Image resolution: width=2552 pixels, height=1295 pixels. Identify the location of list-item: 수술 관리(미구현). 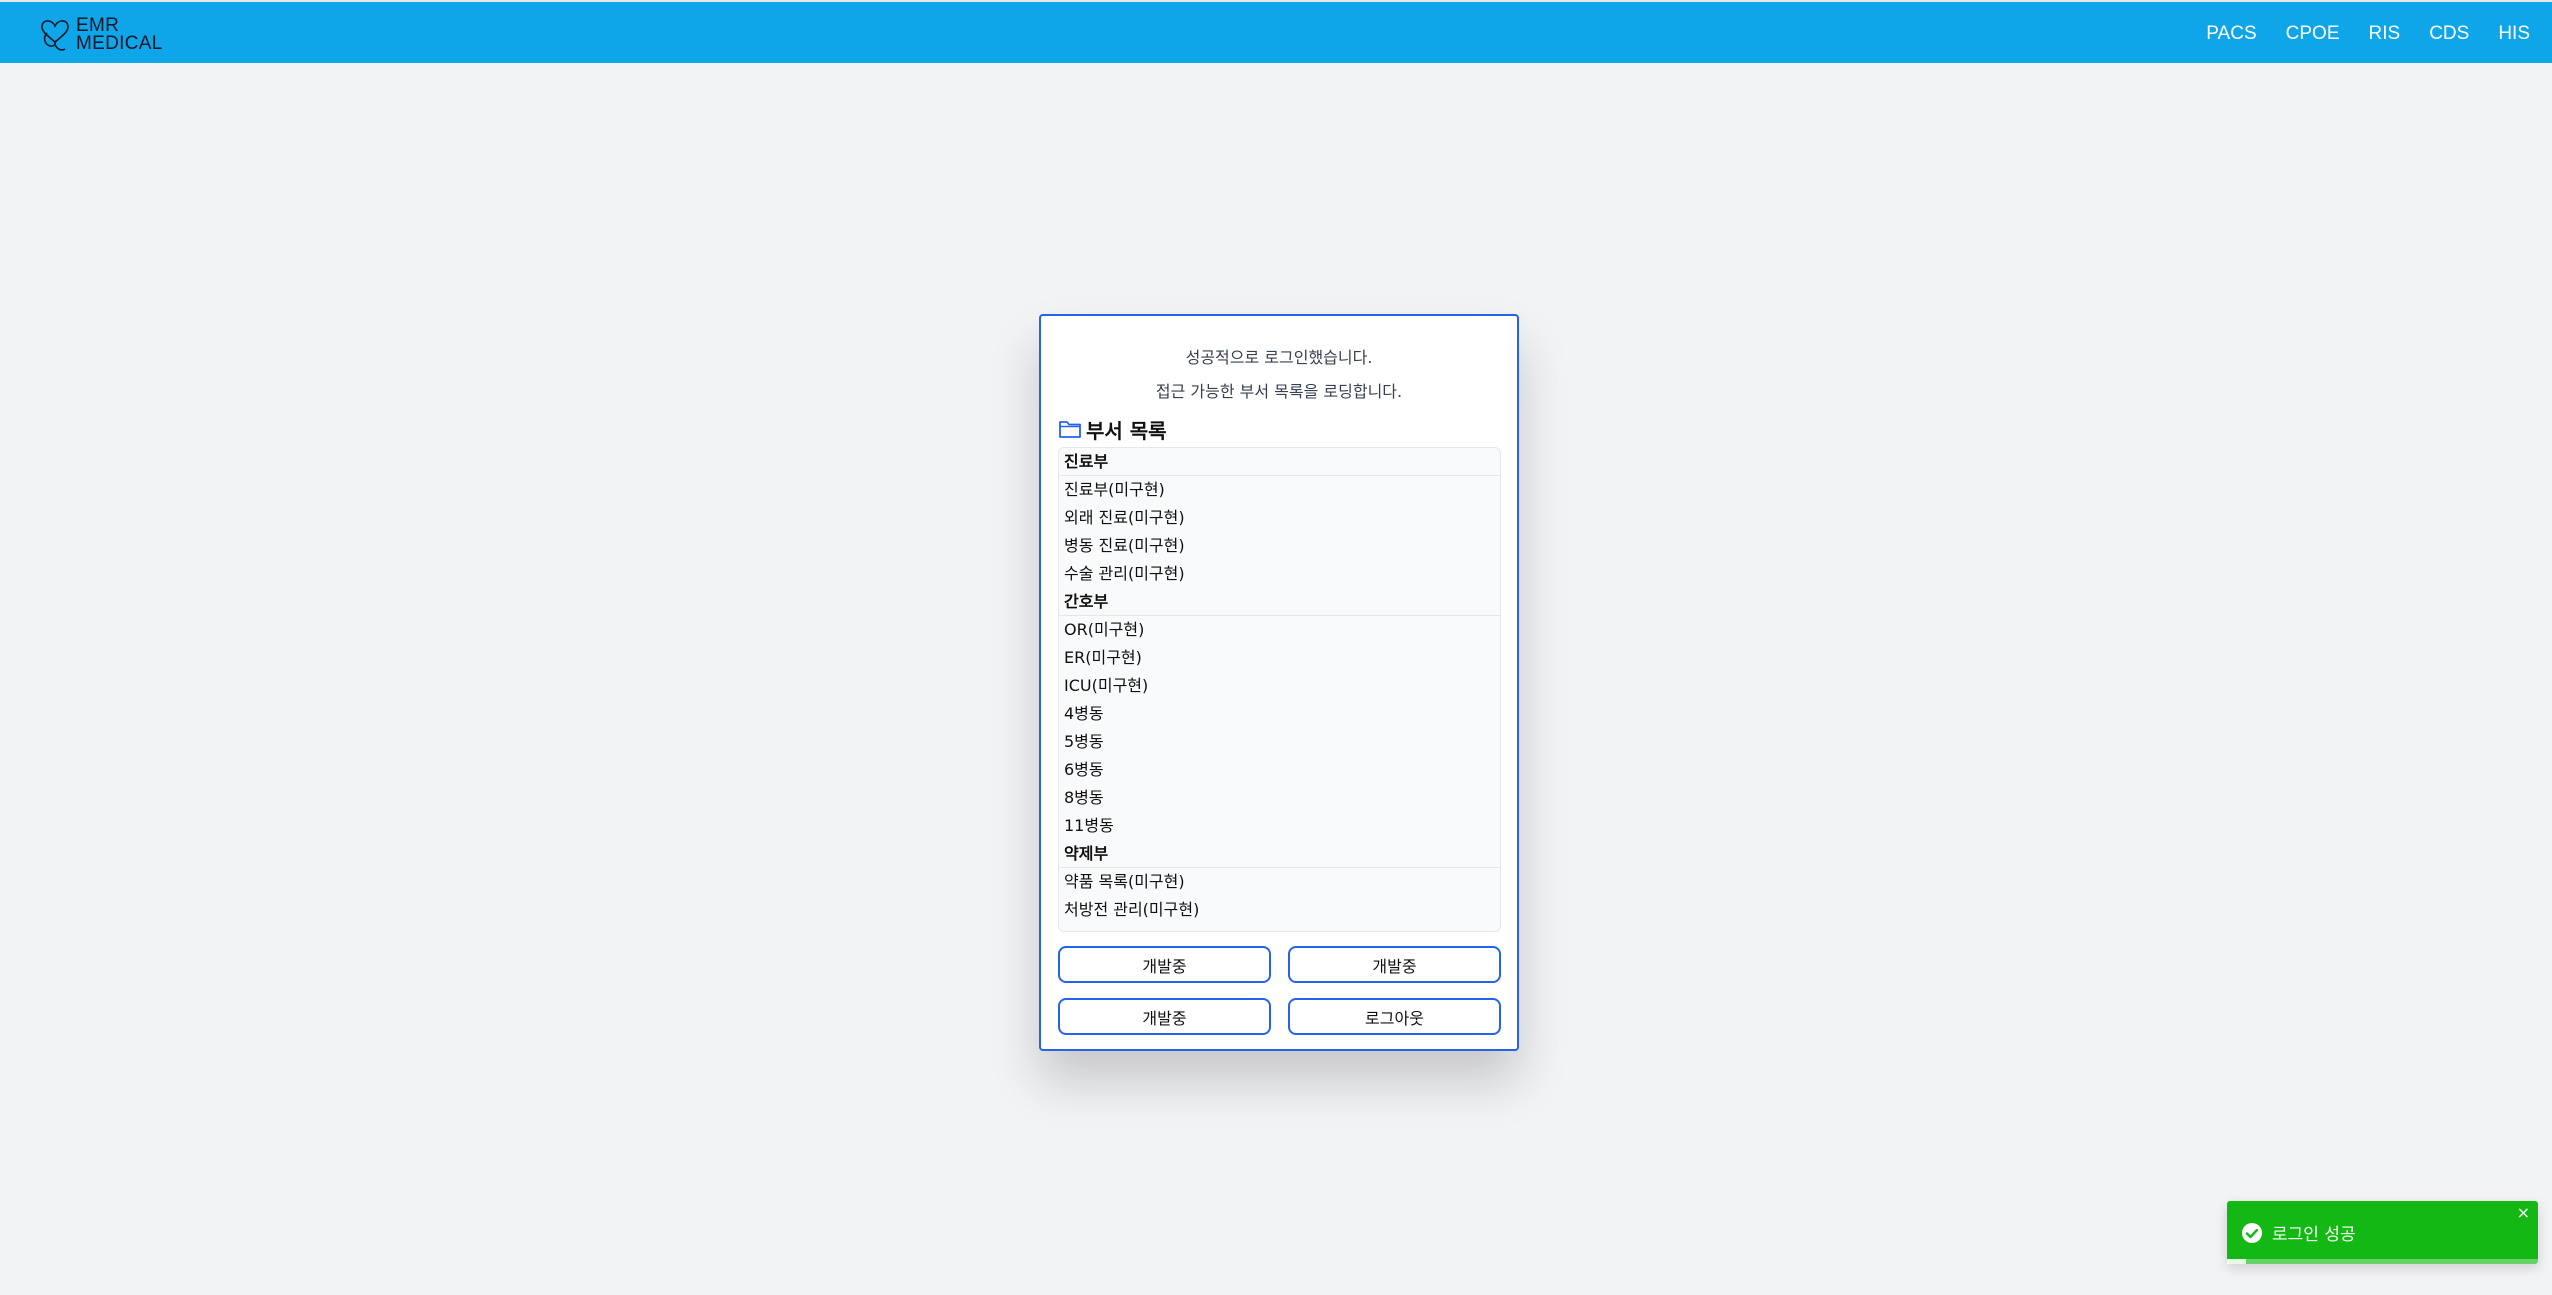
(1279, 574).